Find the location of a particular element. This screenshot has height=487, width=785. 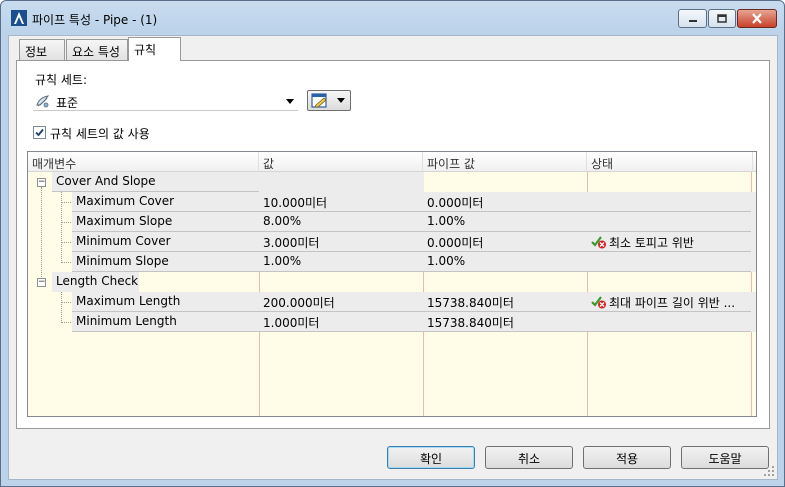

tree-line is located at coordinates (61, 307).